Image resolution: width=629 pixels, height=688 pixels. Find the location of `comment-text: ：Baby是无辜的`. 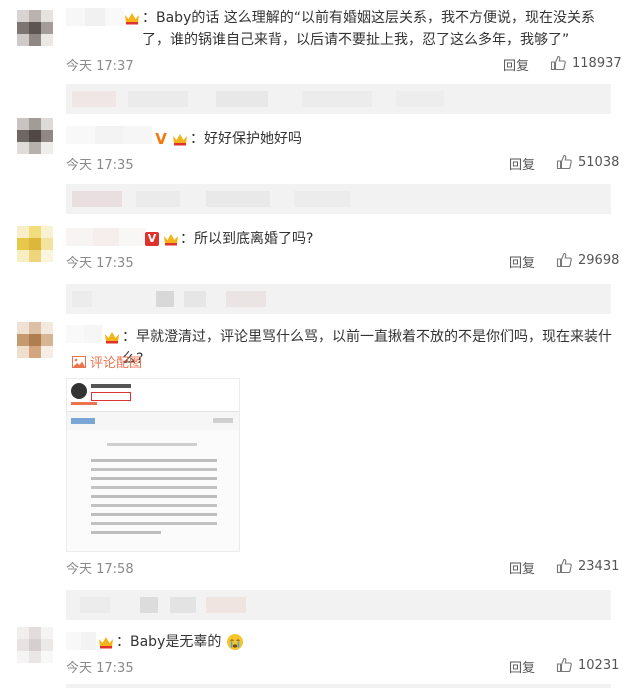

comment-text: ：Baby是无辜的 is located at coordinates (364, 642).